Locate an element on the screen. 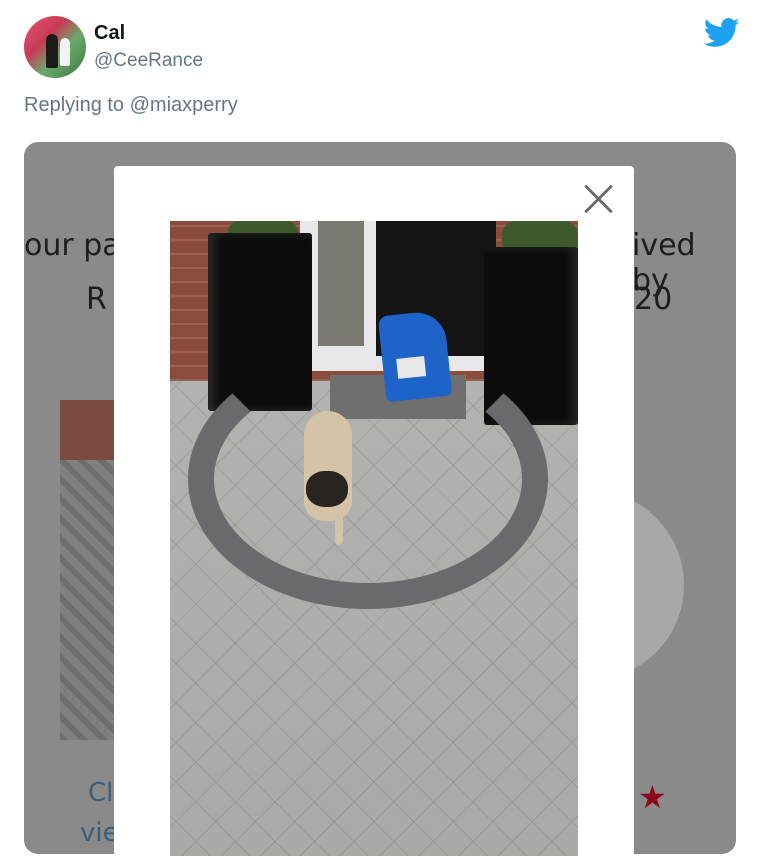  background-link-fragment: Cl is located at coordinates (101, 793).